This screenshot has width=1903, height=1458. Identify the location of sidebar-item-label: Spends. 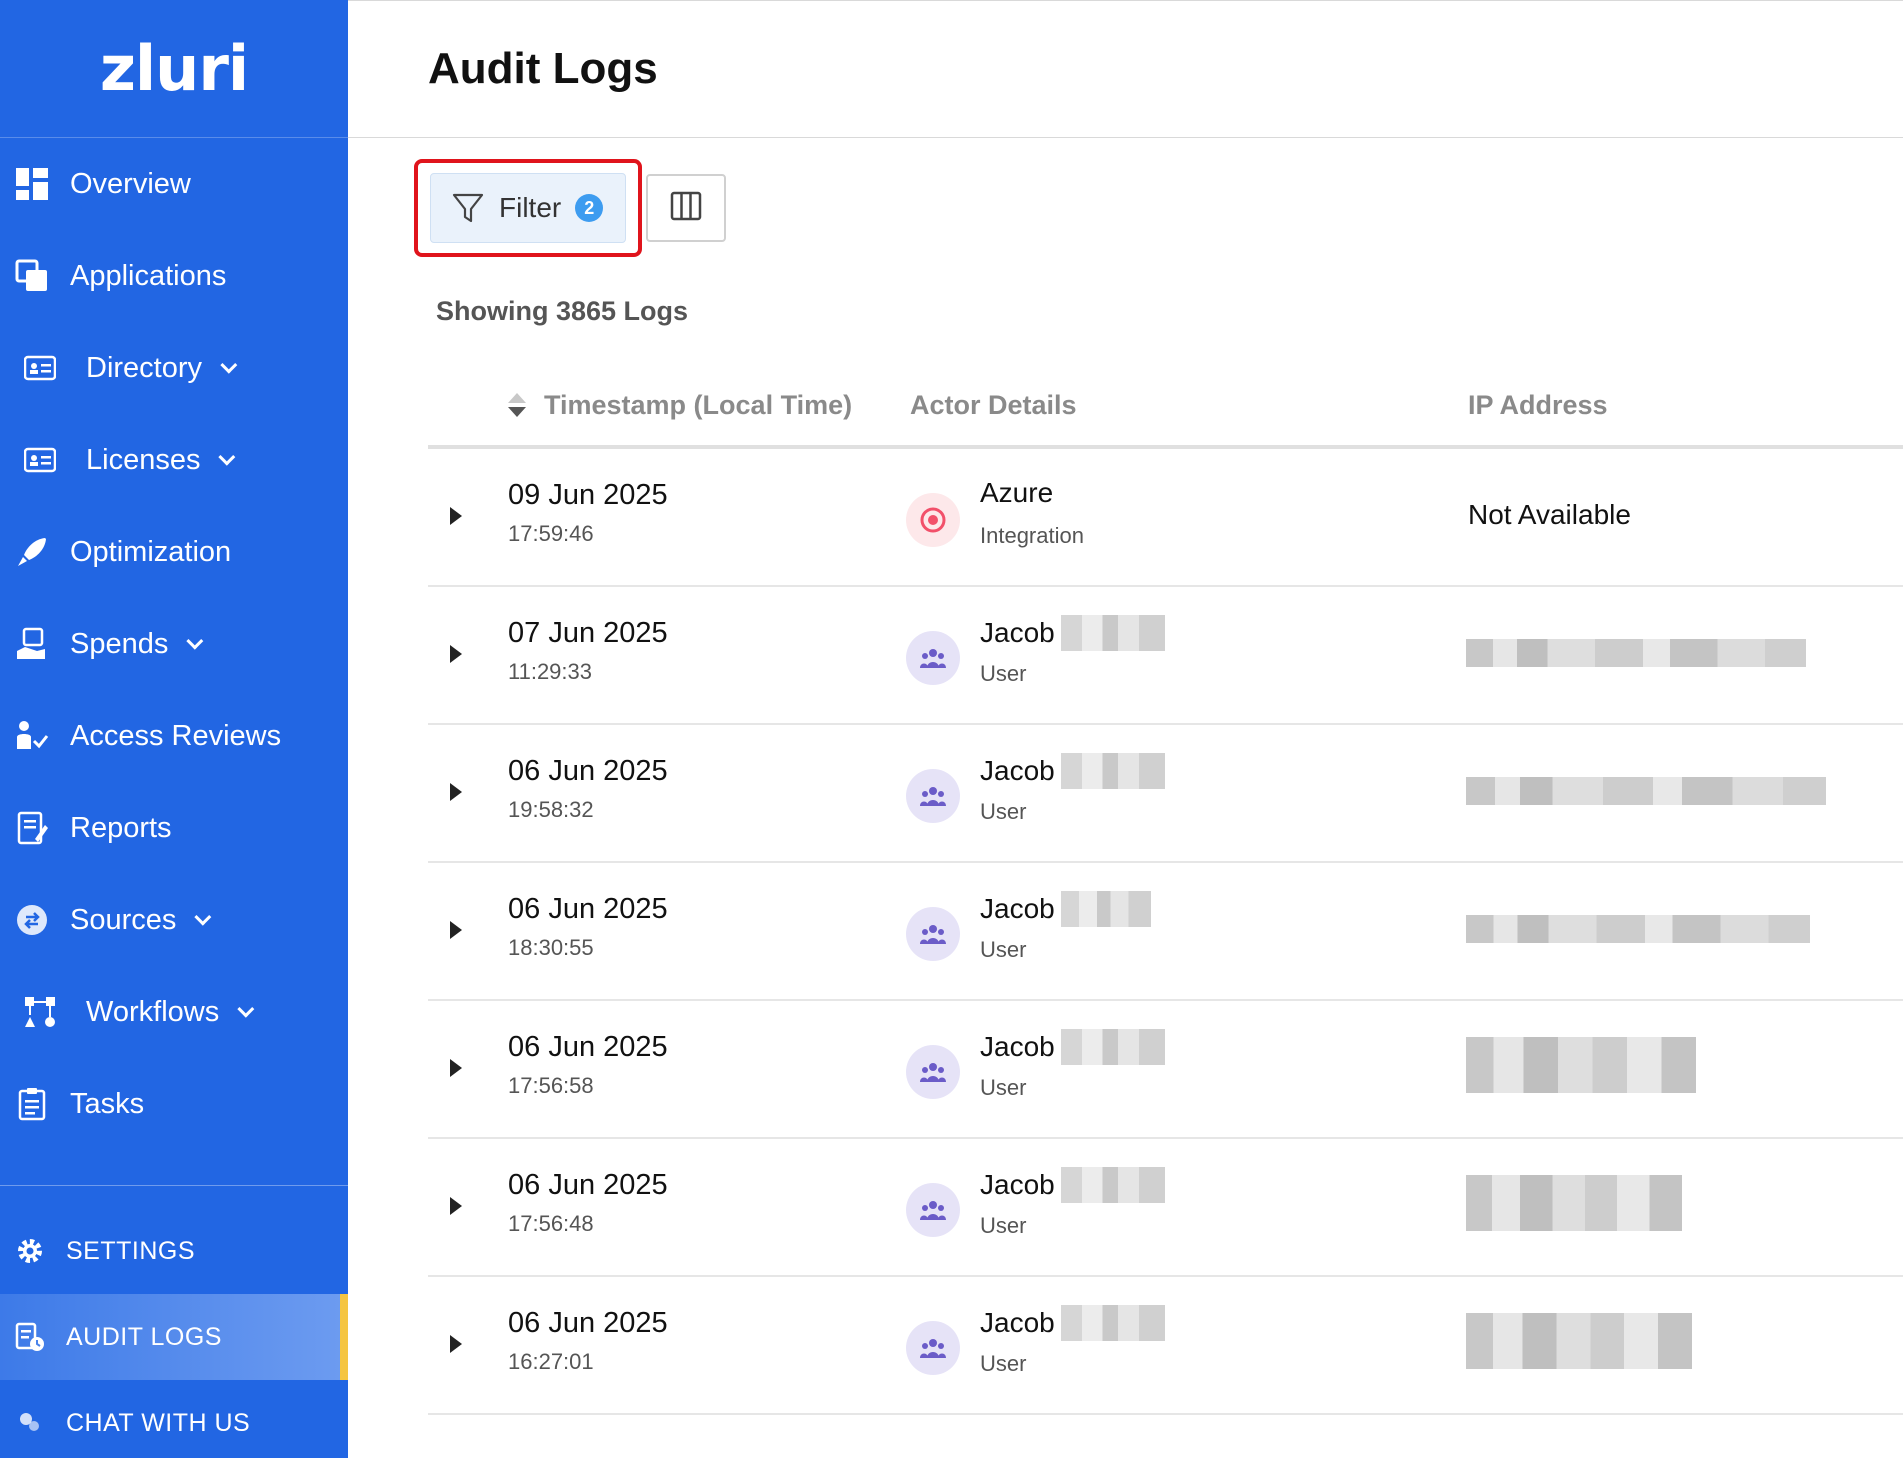
(119, 643).